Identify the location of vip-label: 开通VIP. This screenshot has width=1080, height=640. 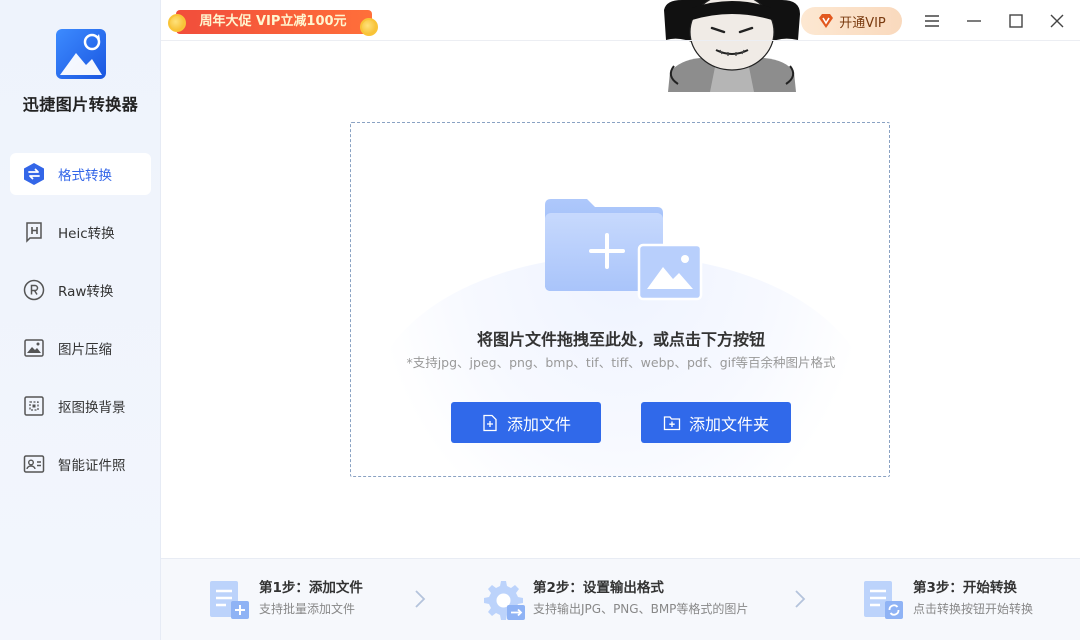
(862, 23).